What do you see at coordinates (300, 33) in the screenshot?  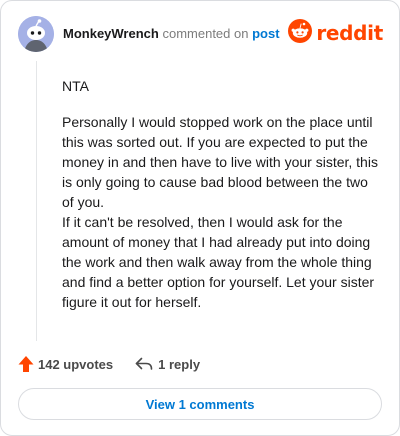 I see `reddit-logo-icon` at bounding box center [300, 33].